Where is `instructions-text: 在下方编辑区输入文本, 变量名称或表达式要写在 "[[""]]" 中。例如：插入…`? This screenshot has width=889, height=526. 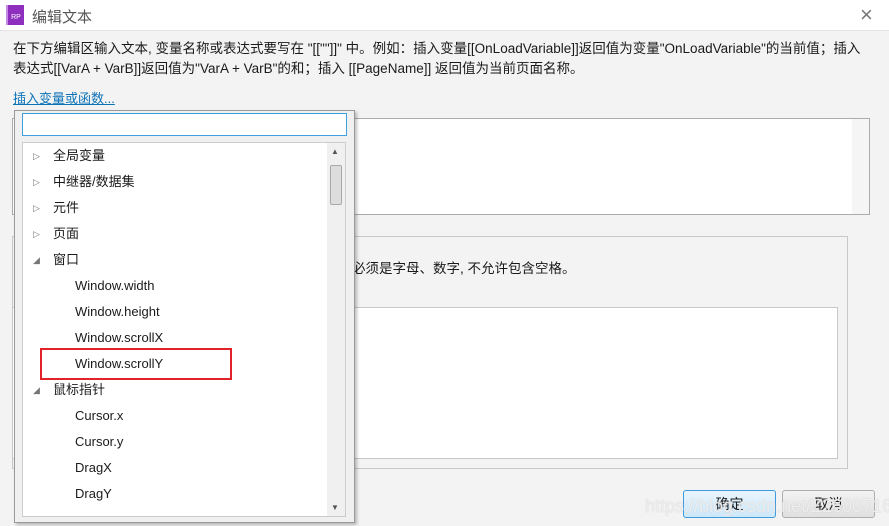 instructions-text: 在下方编辑区输入文本, 变量名称或表达式要写在 "[[""]]" 中。例如：插入… is located at coordinates (437, 58).